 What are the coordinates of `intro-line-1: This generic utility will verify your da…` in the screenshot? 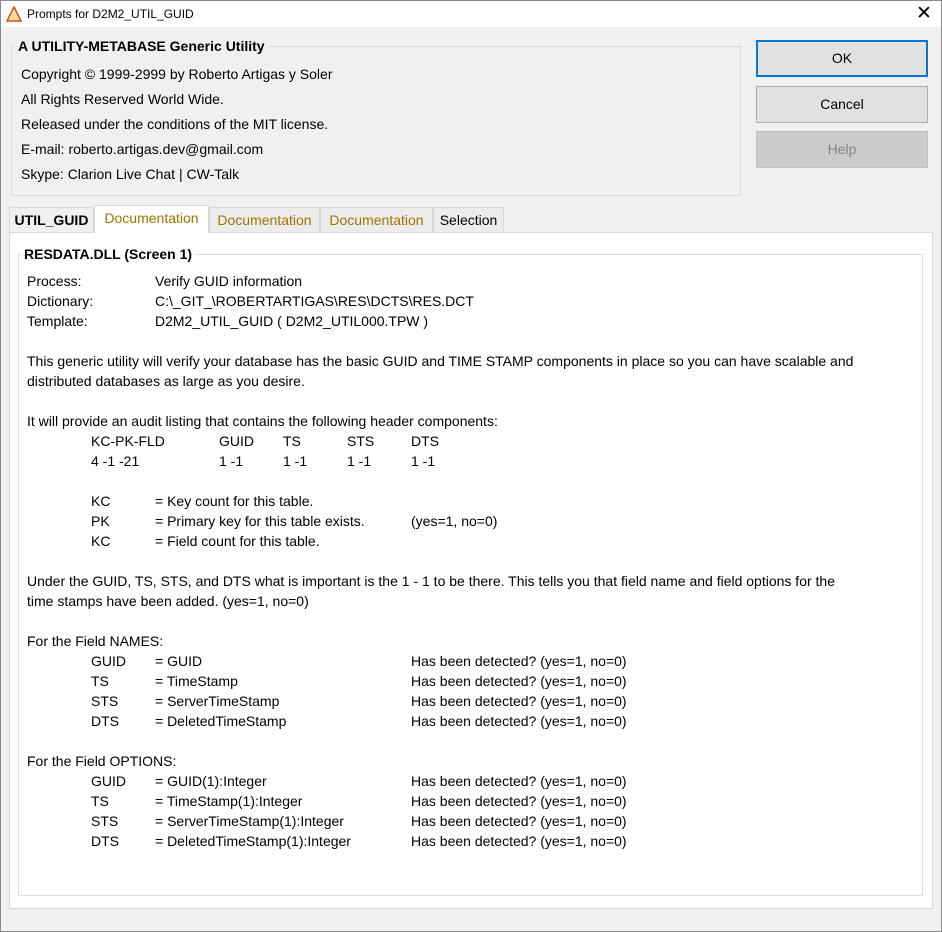 It's located at (440, 361).